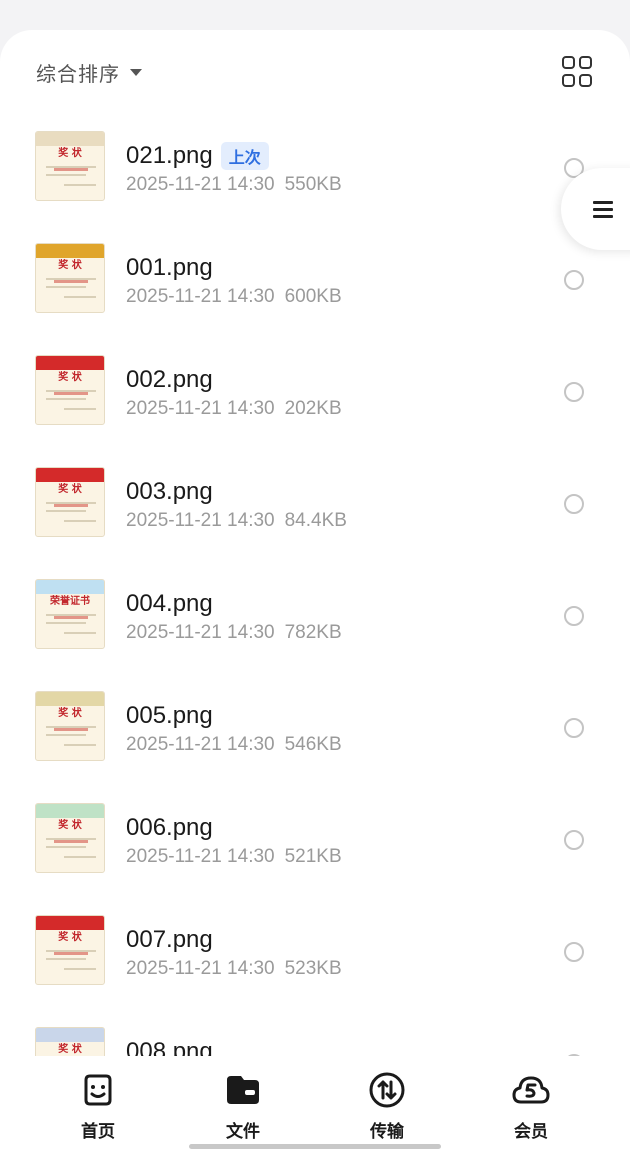  What do you see at coordinates (603, 209) in the screenshot?
I see `menu-icon` at bounding box center [603, 209].